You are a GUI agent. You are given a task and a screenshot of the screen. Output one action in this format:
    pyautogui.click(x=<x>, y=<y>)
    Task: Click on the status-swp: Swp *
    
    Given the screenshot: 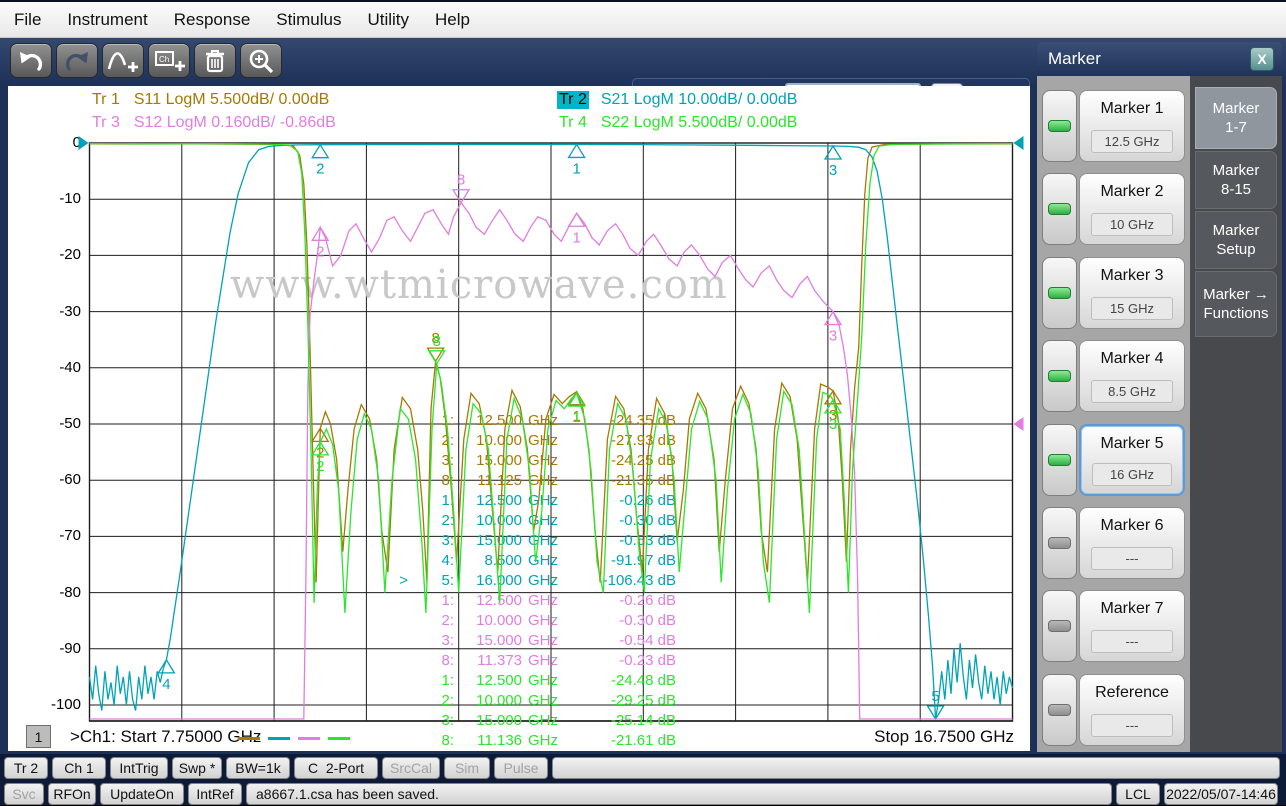 What is the action you would take?
    pyautogui.click(x=197, y=768)
    